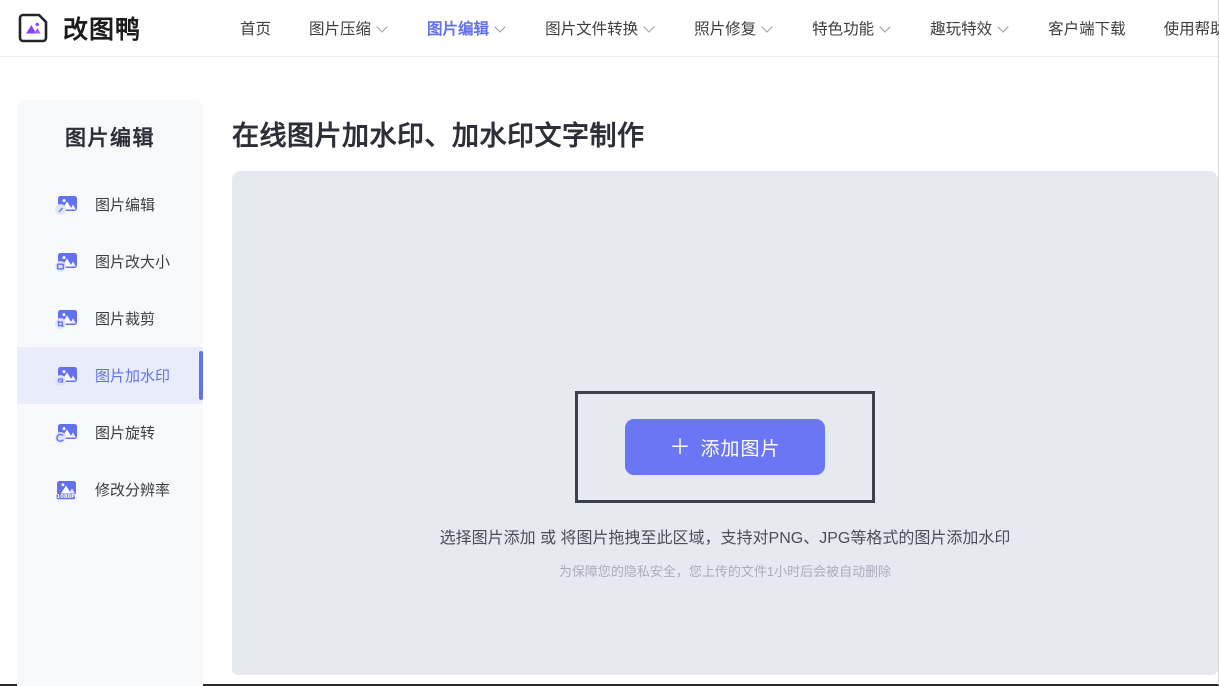  I want to click on nav-label: 使用帮助, so click(1191, 29).